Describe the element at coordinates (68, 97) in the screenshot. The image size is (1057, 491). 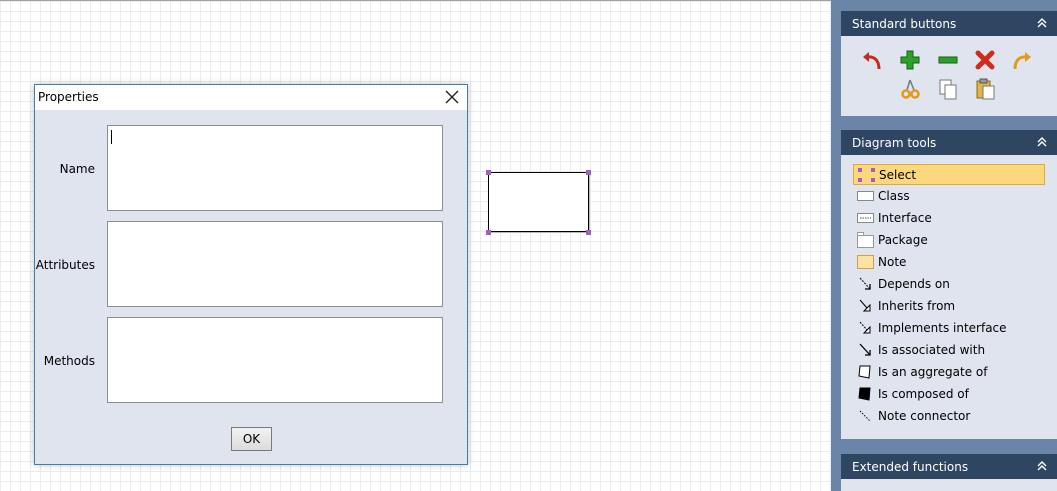
I see `dialog-title: Properties` at that location.